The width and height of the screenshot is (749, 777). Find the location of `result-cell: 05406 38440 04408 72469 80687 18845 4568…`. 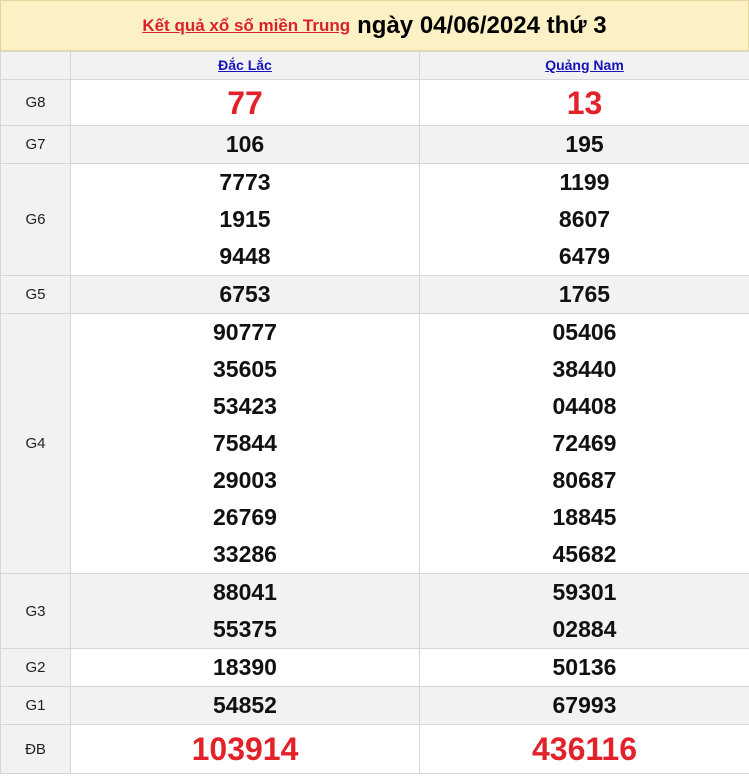

result-cell: 05406 38440 04408 72469 80687 18845 4568… is located at coordinates (584, 443).